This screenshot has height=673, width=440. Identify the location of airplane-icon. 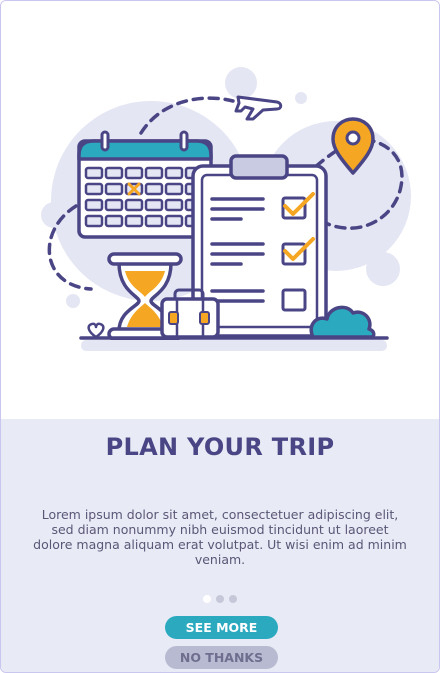
(258, 108).